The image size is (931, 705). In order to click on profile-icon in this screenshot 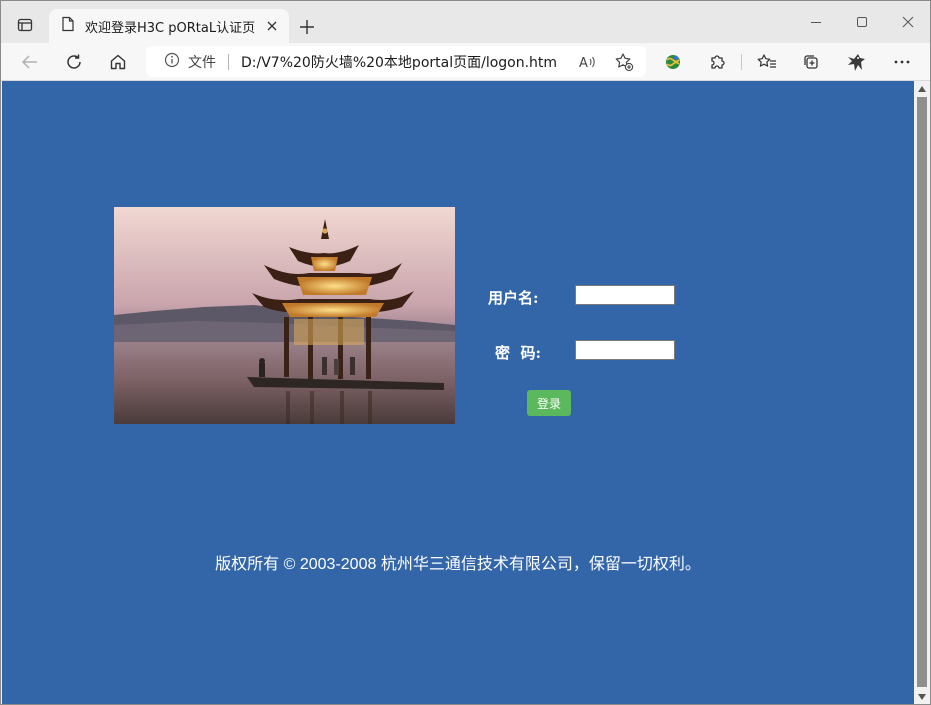, I will do `click(856, 62)`.